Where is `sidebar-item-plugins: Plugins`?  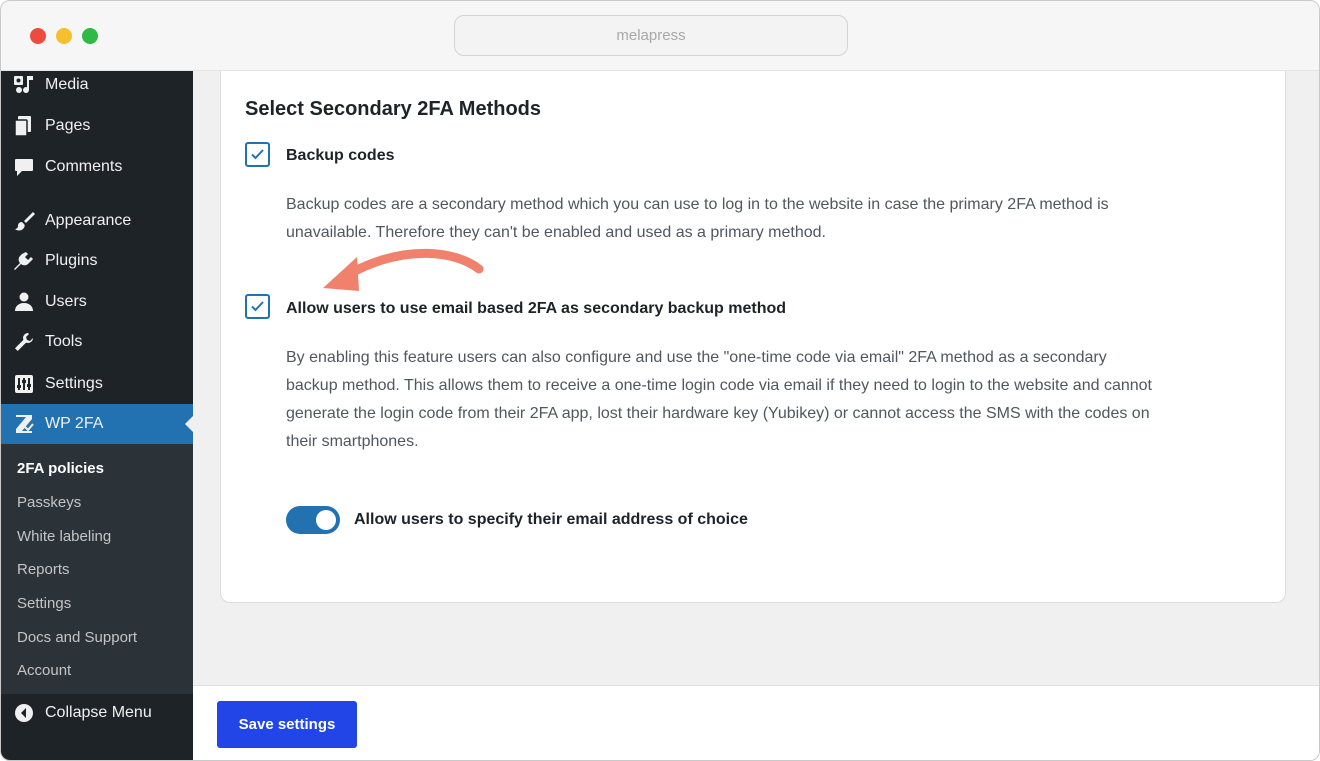 sidebar-item-plugins: Plugins is located at coordinates (97, 261).